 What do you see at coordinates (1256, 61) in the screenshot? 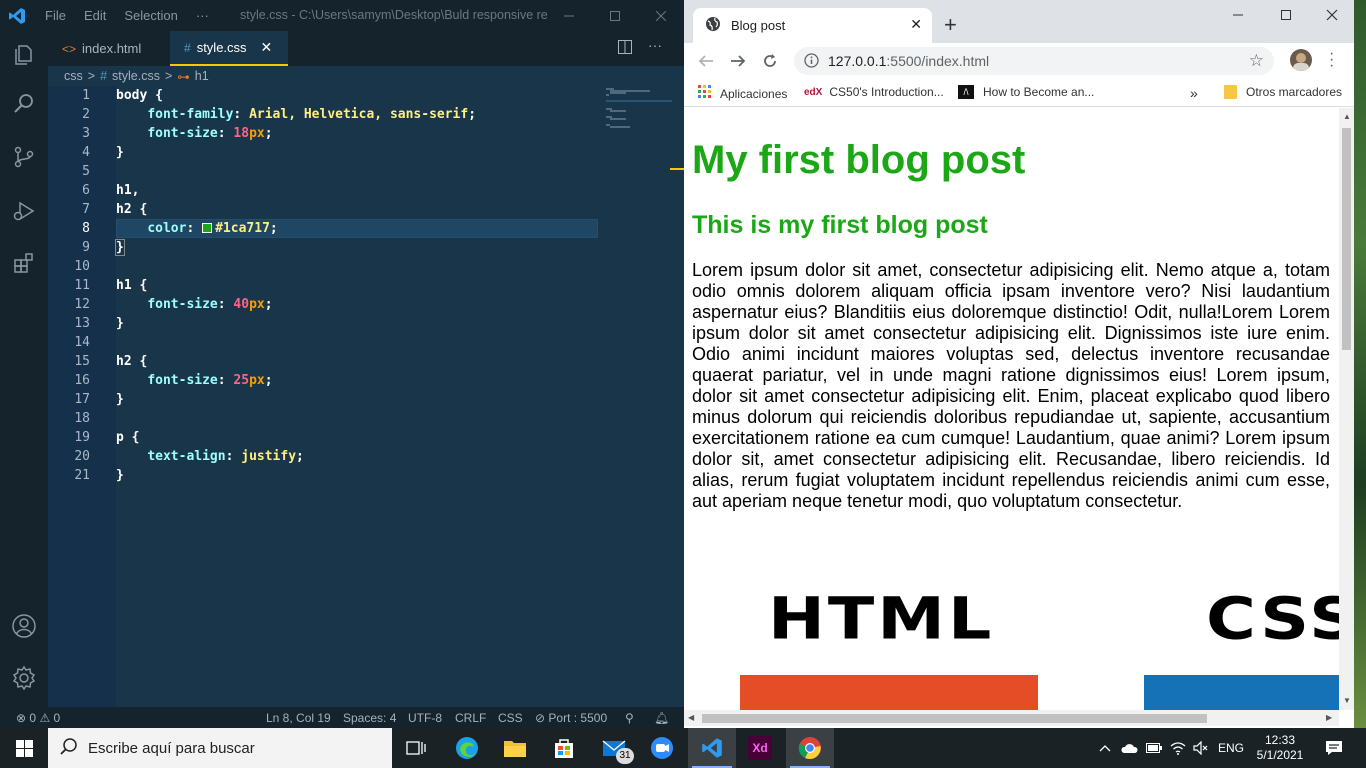
I see `bookmark-star-icon: ☆` at bounding box center [1256, 61].